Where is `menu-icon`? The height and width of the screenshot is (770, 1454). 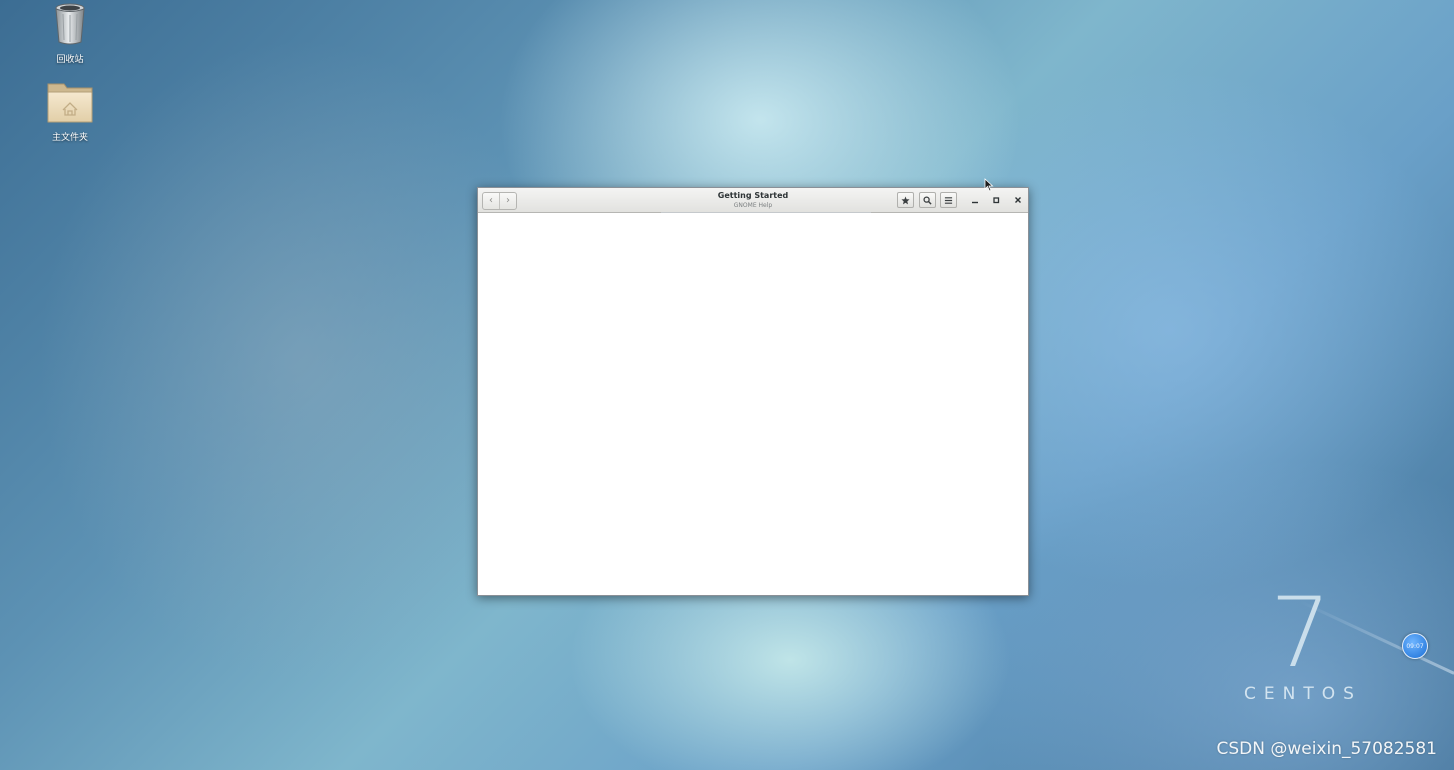 menu-icon is located at coordinates (948, 200).